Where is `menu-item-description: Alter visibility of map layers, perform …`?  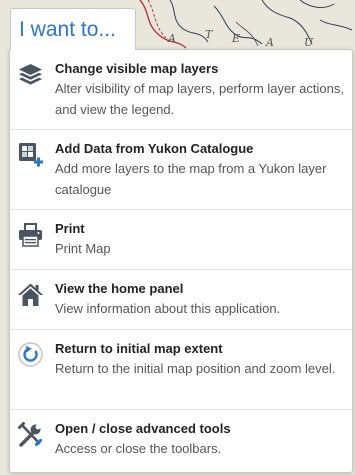
menu-item-description: Alter visibility of map layers, perform … is located at coordinates (199, 99).